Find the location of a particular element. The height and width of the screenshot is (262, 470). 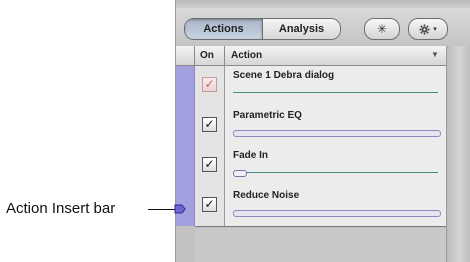

action-name: Fade In is located at coordinates (251, 155).